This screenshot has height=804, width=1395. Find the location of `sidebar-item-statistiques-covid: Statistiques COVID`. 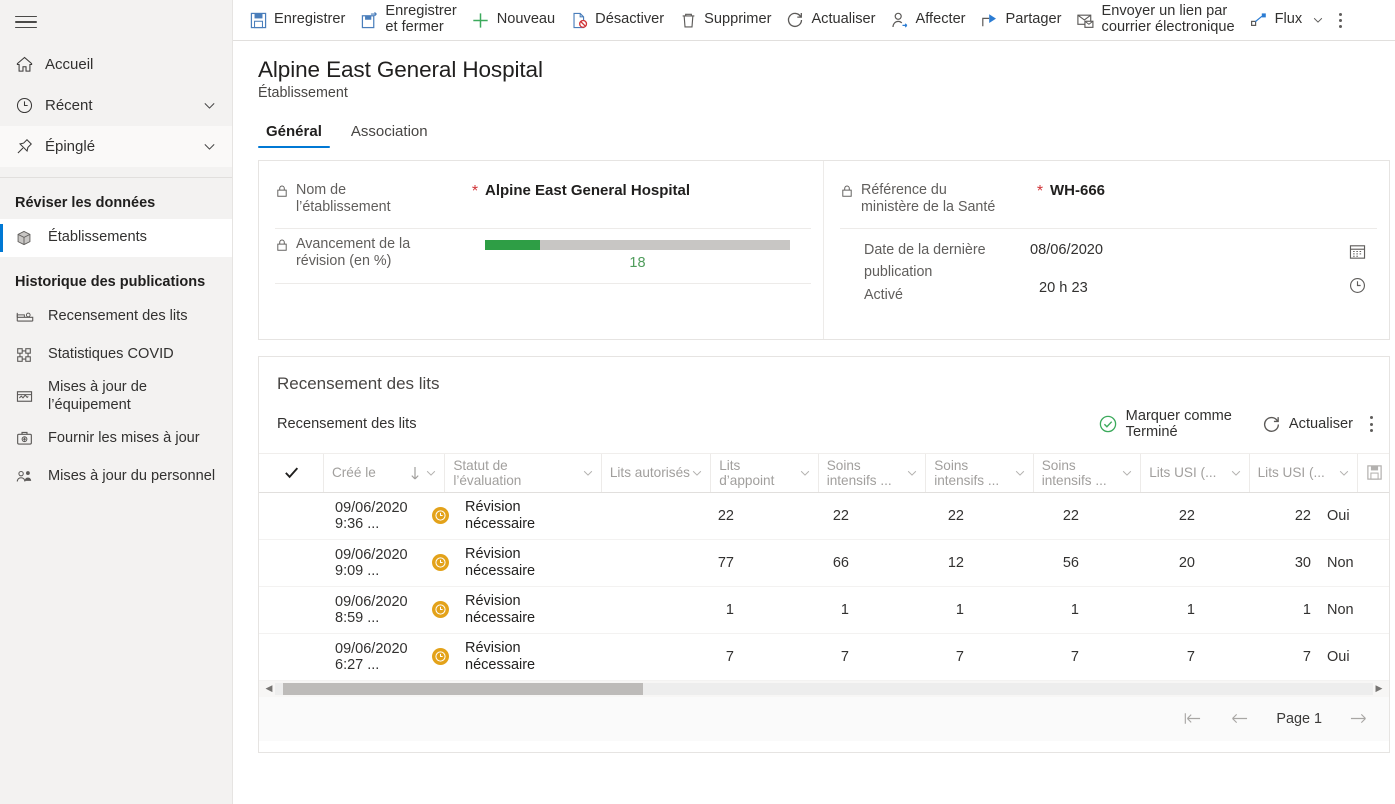

sidebar-item-statistiques-covid: Statistiques COVID is located at coordinates (116, 355).